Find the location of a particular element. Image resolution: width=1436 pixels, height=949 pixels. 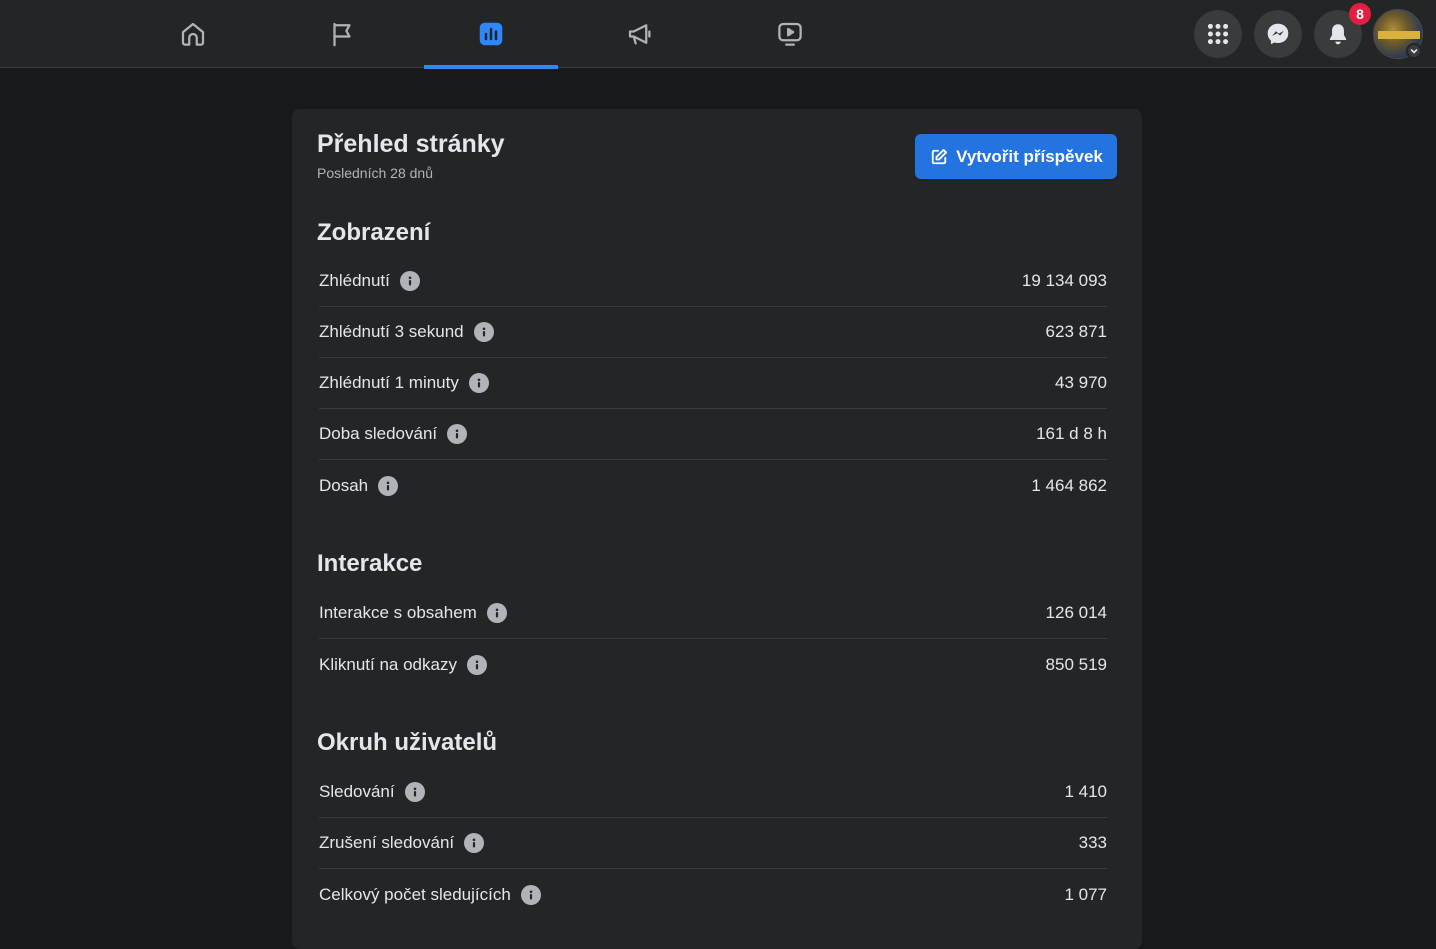

metric-row: Zhlédnutí 1 minuty 43 970 is located at coordinates (713, 383).